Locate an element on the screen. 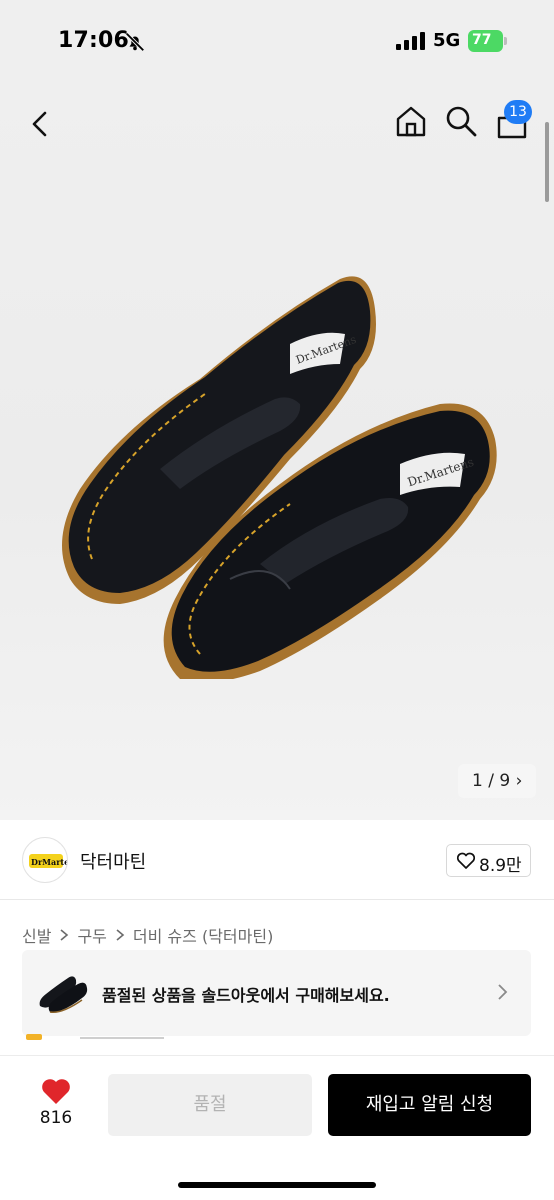 This screenshot has height=1200, width=554. restock-alert-button: 재입고 알림 신청 is located at coordinates (429, 1105).